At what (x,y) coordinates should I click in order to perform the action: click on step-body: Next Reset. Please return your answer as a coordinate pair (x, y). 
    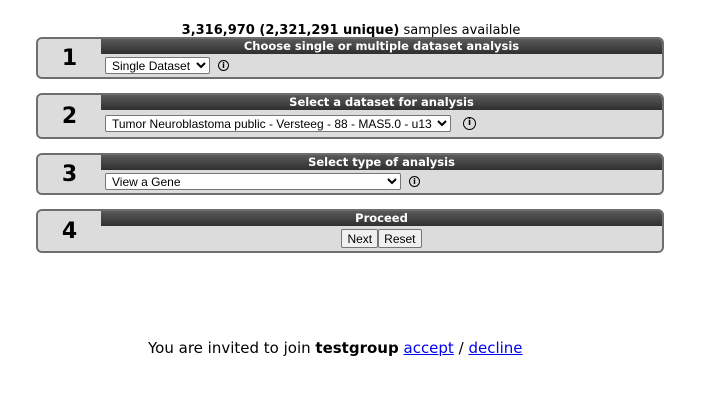
    Looking at the image, I should click on (381, 238).